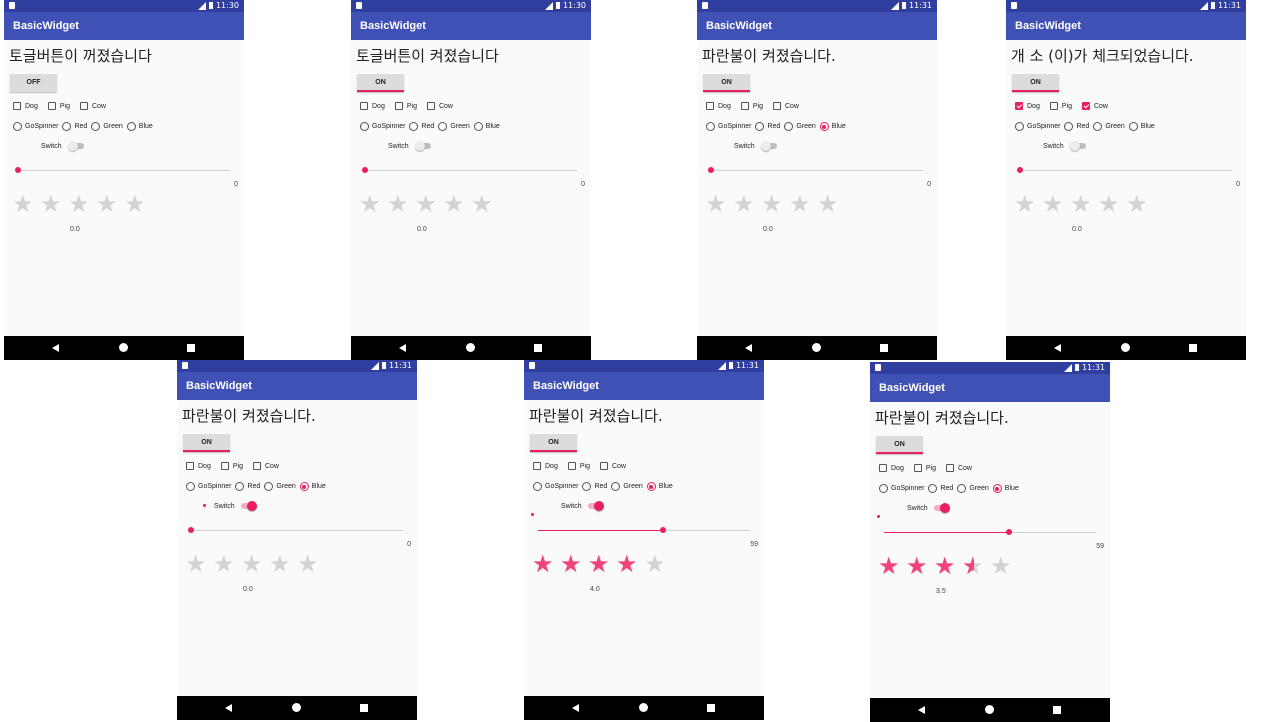 The width and height of the screenshot is (1280, 722). Describe the element at coordinates (33, 83) in the screenshot. I see `toggle-button: OFF` at that location.